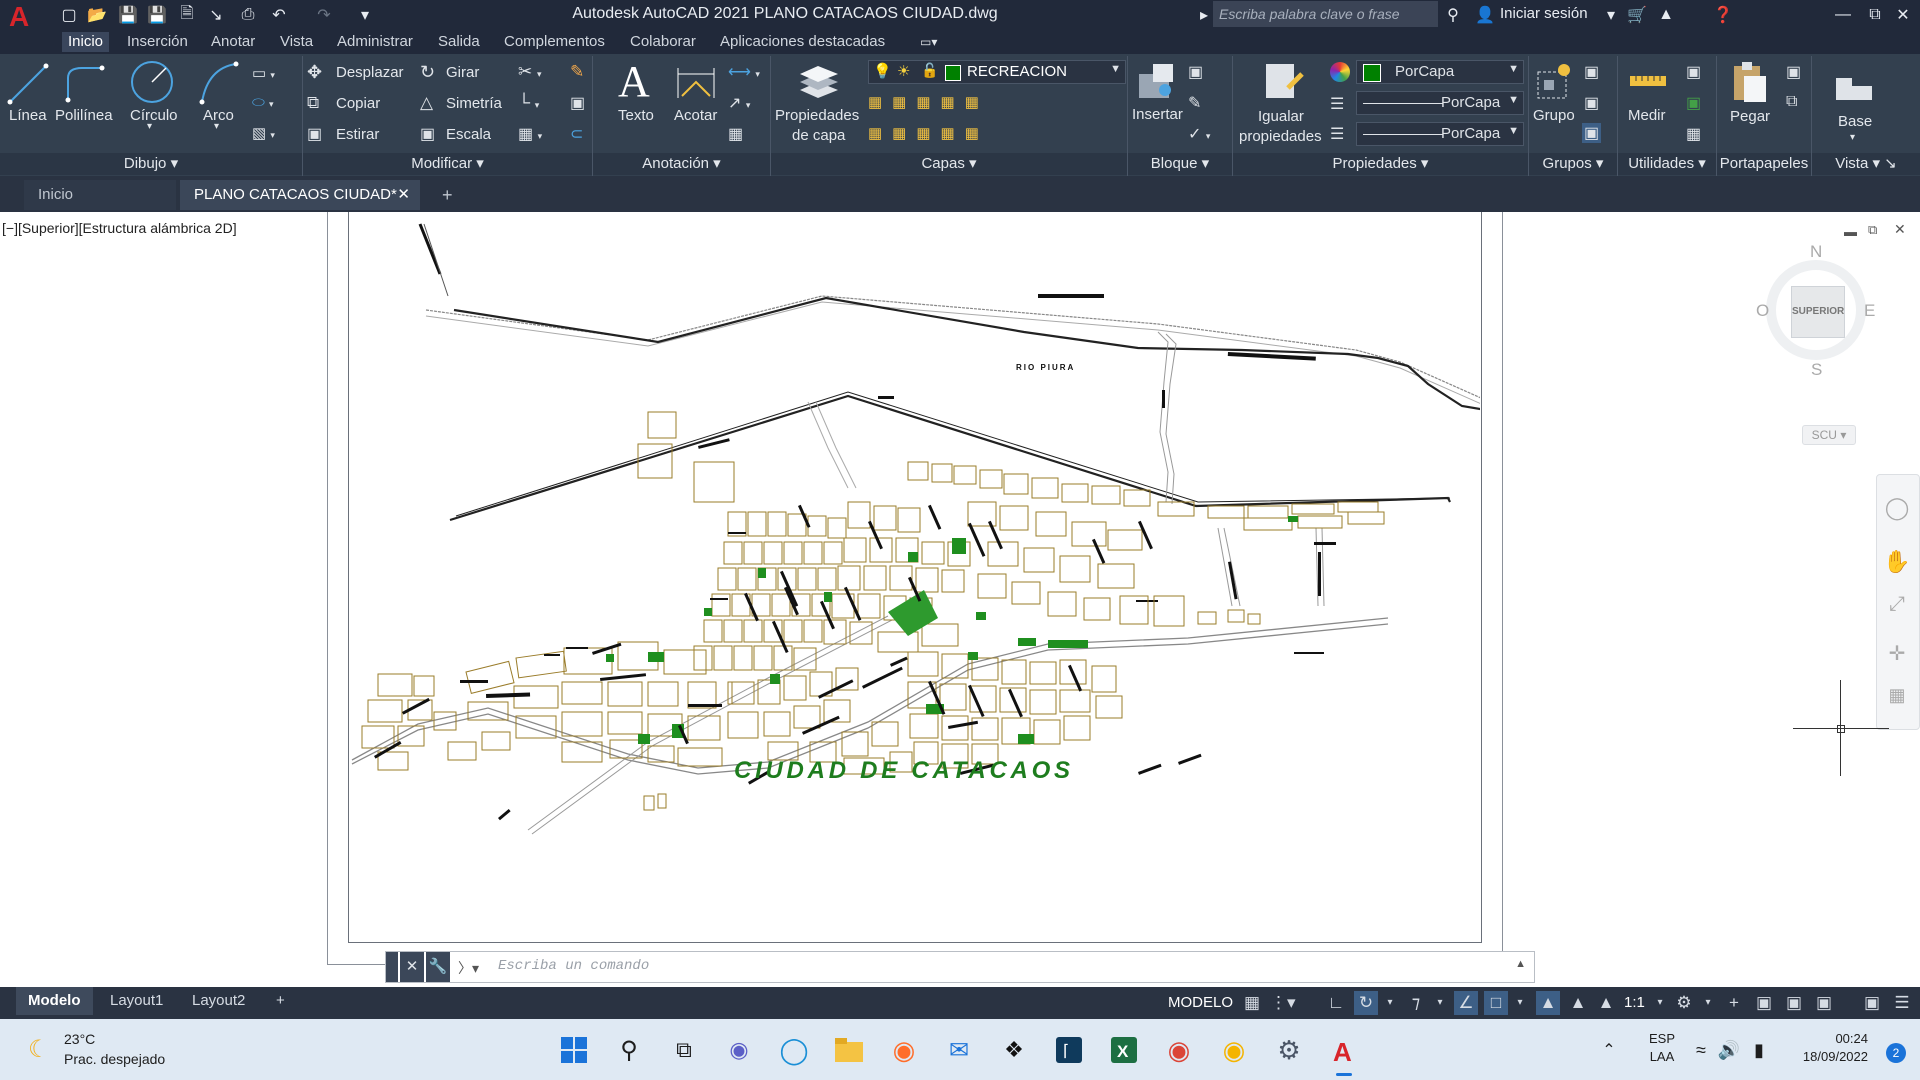 This screenshot has height=1080, width=1920. Describe the element at coordinates (54, 1001) in the screenshot. I see `tab-model: Modelo` at that location.